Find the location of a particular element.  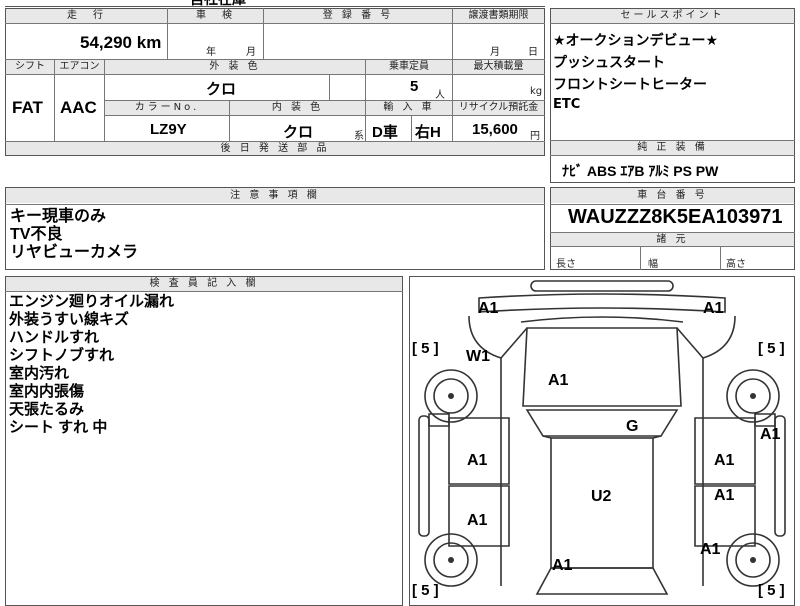

mileage-value: 54,290 km is located at coordinates (120, 43).